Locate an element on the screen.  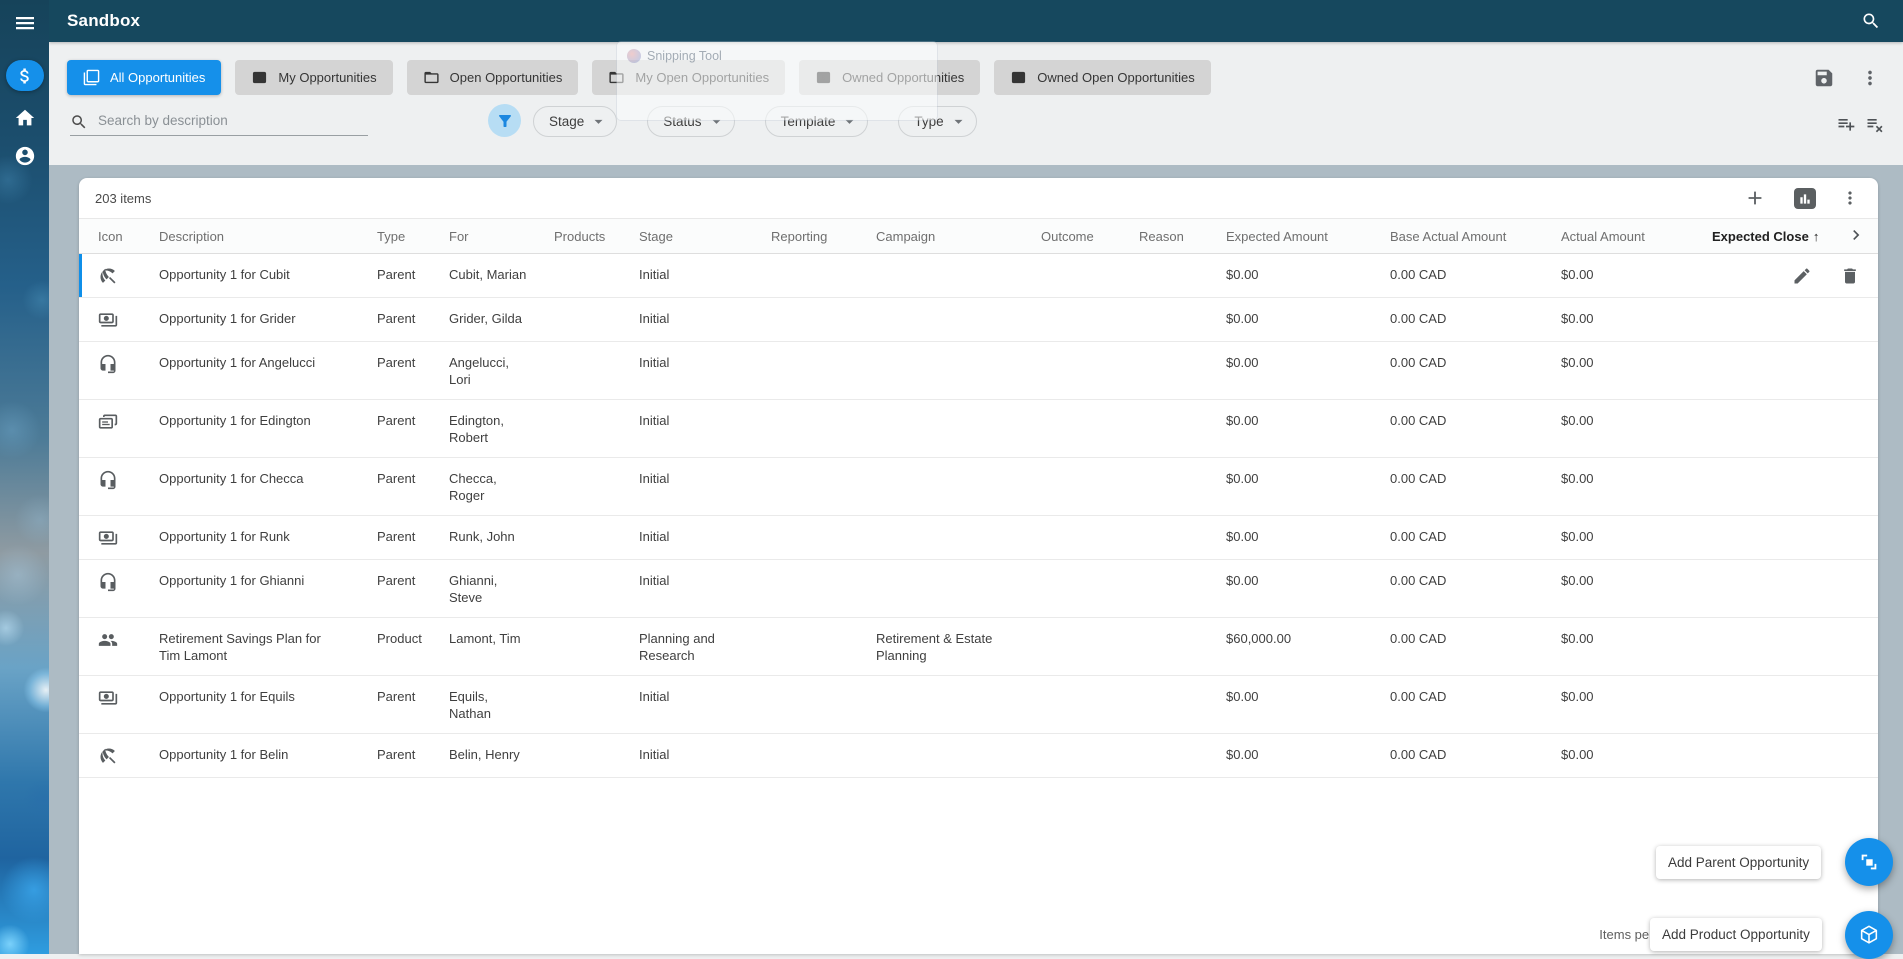
add-parent-opportunity-fab is located at coordinates (1869, 862).